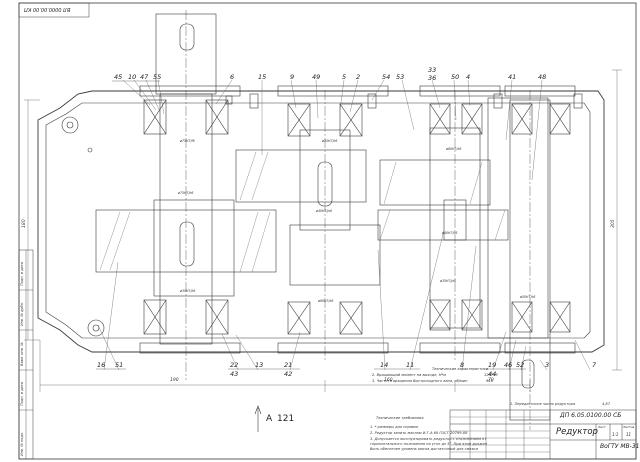 This screenshot has width=640, height=462. I want to click on fit-label: ø75H7/k6, so click(186, 193).